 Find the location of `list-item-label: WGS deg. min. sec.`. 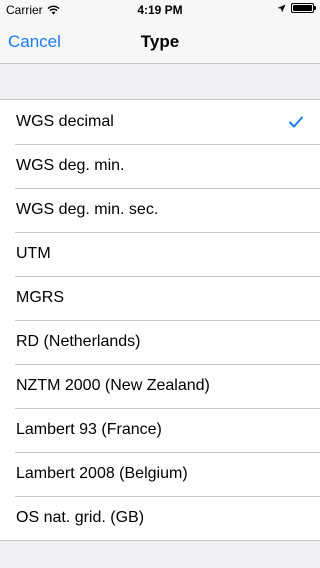

list-item-label: WGS deg. min. sec. is located at coordinates (87, 209).